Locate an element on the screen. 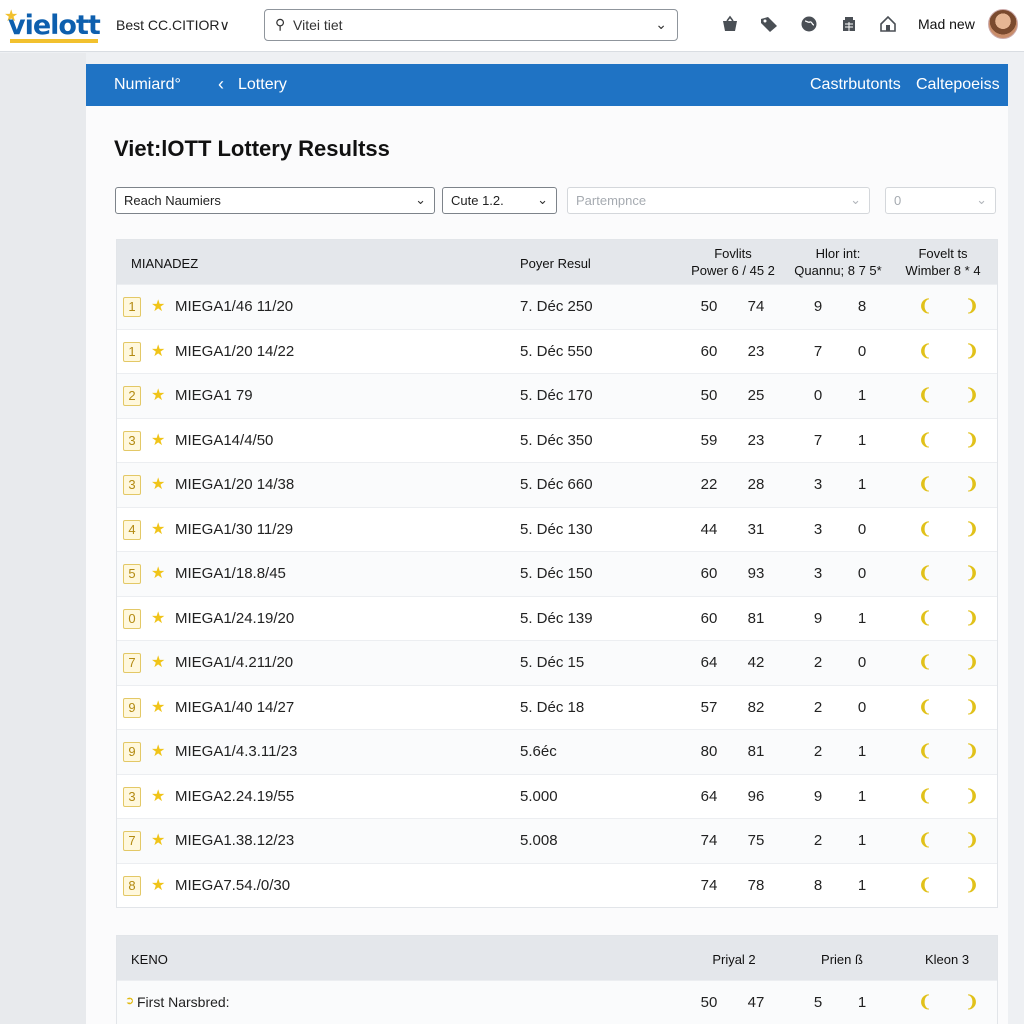 The height and width of the screenshot is (1024, 1024). filter-count: 0 ⌄ is located at coordinates (940, 200).